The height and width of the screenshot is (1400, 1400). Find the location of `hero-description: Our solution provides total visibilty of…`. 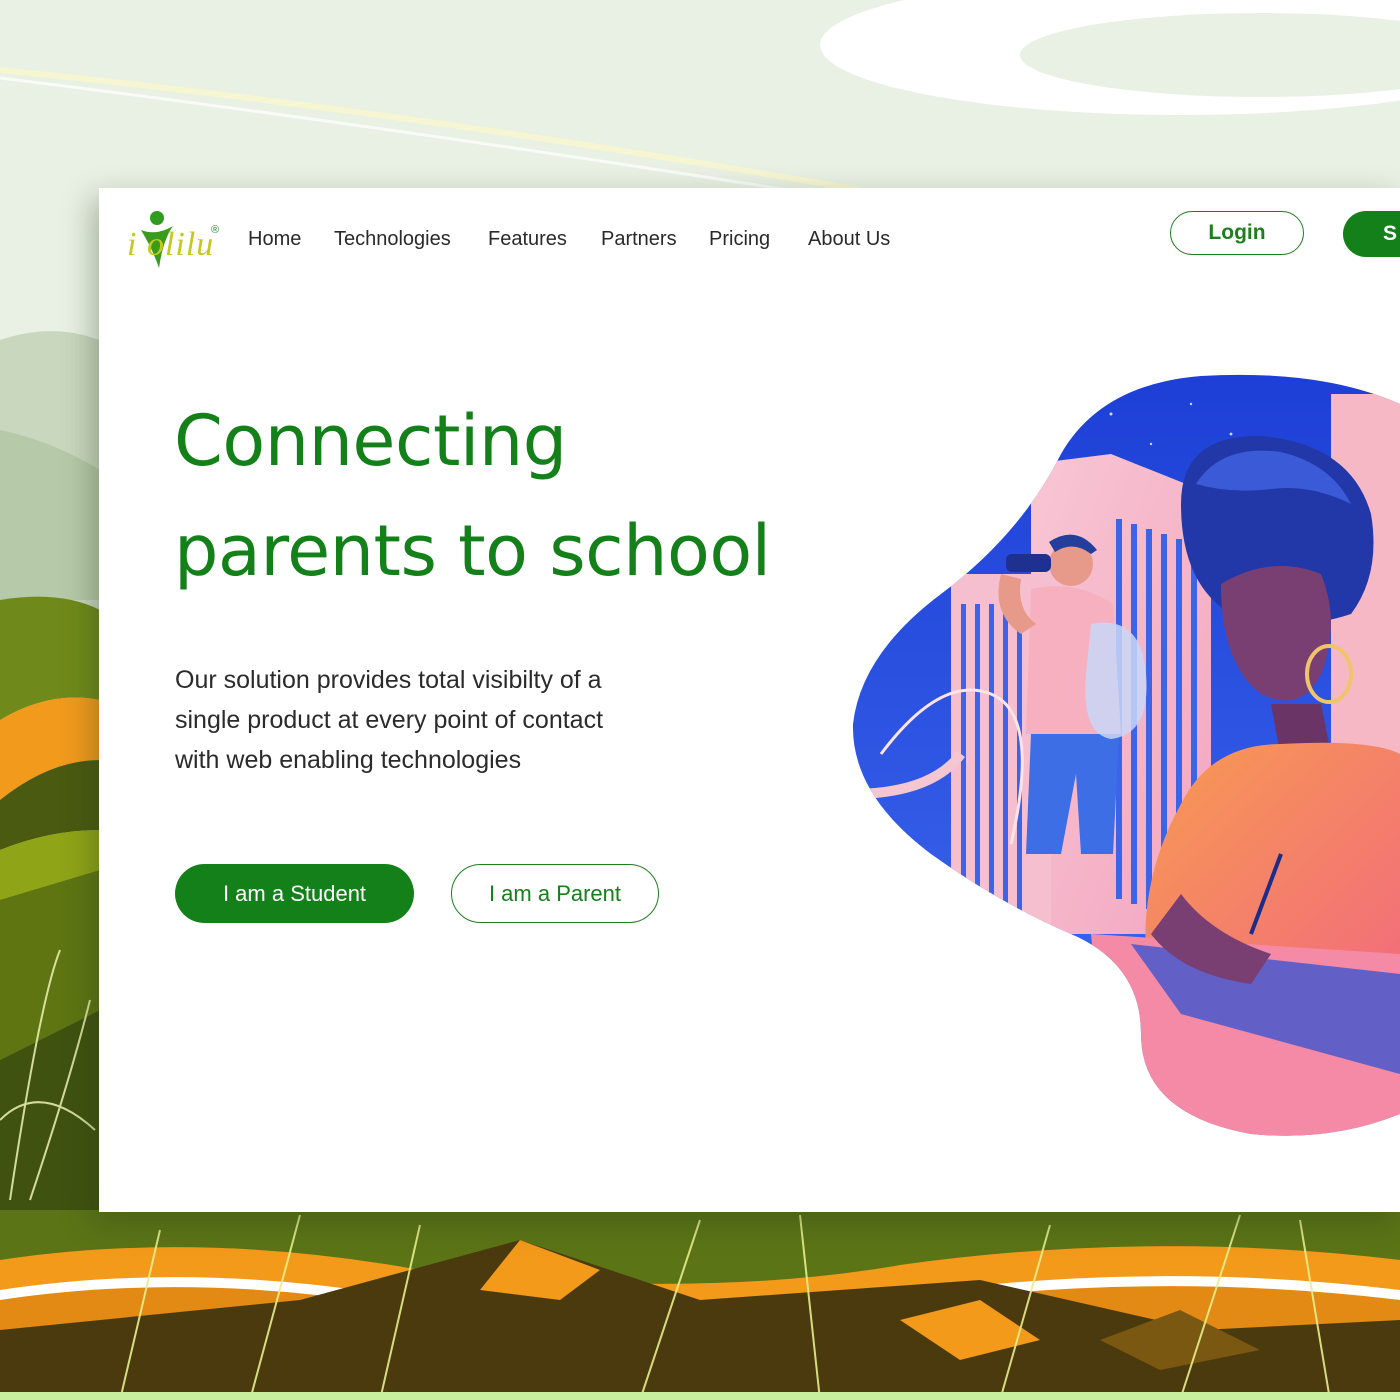

hero-description: Our solution provides total visibilty of… is located at coordinates (435, 720).